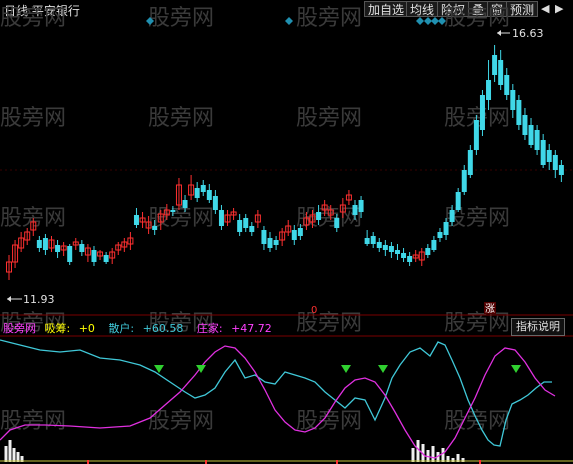 Image resolution: width=573 pixels, height=464 pixels. I want to click on event-tag-left: 0, so click(314, 310).